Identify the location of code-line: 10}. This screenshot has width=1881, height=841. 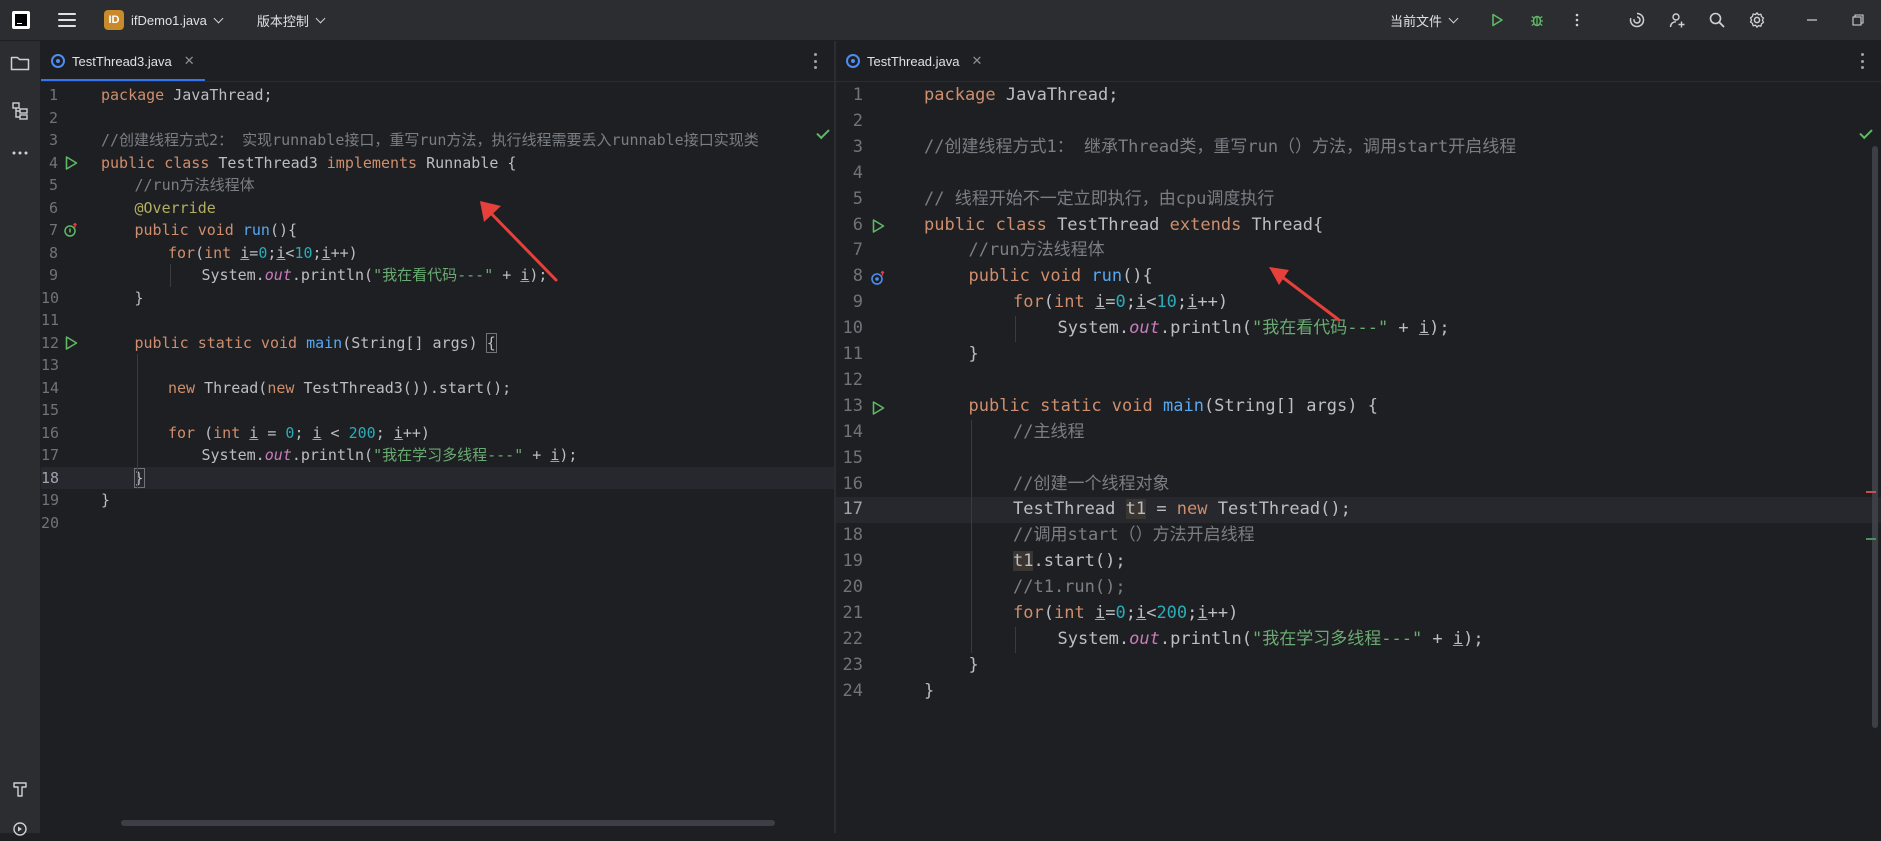
(437, 298).